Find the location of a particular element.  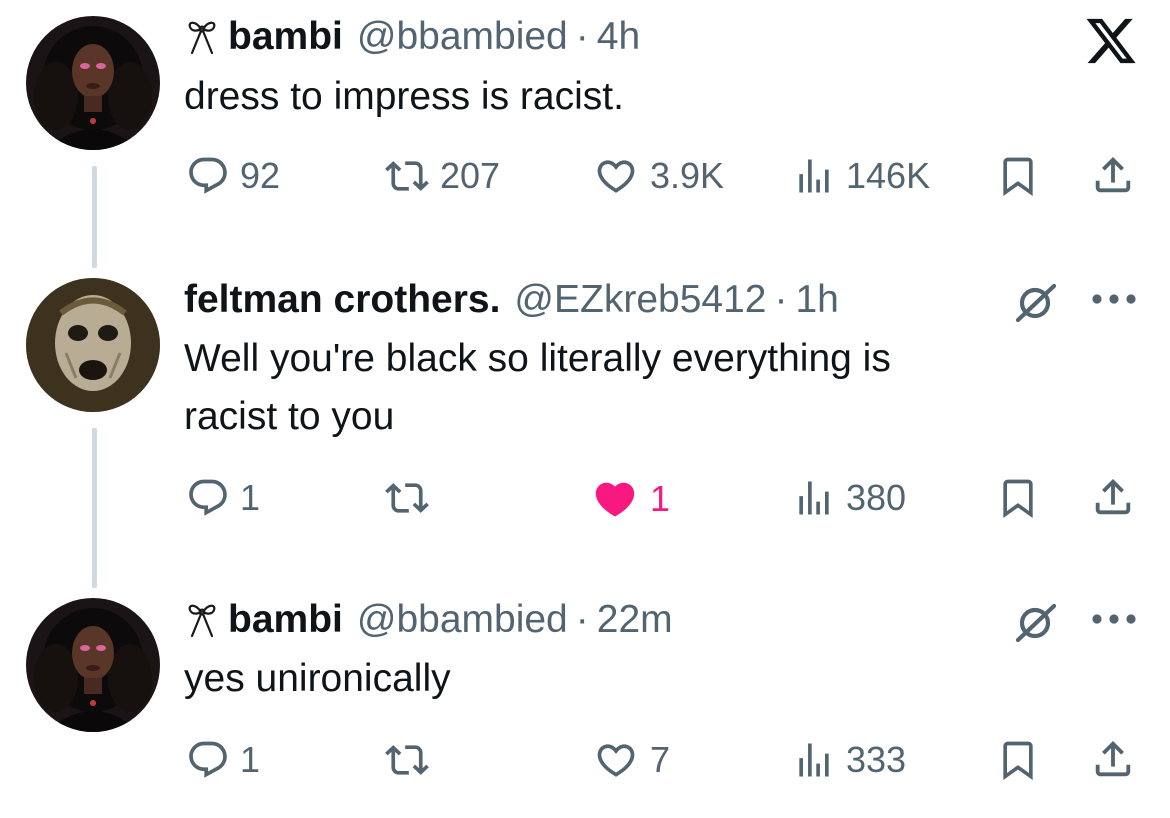

x-logo-icon is located at coordinates (1111, 41).